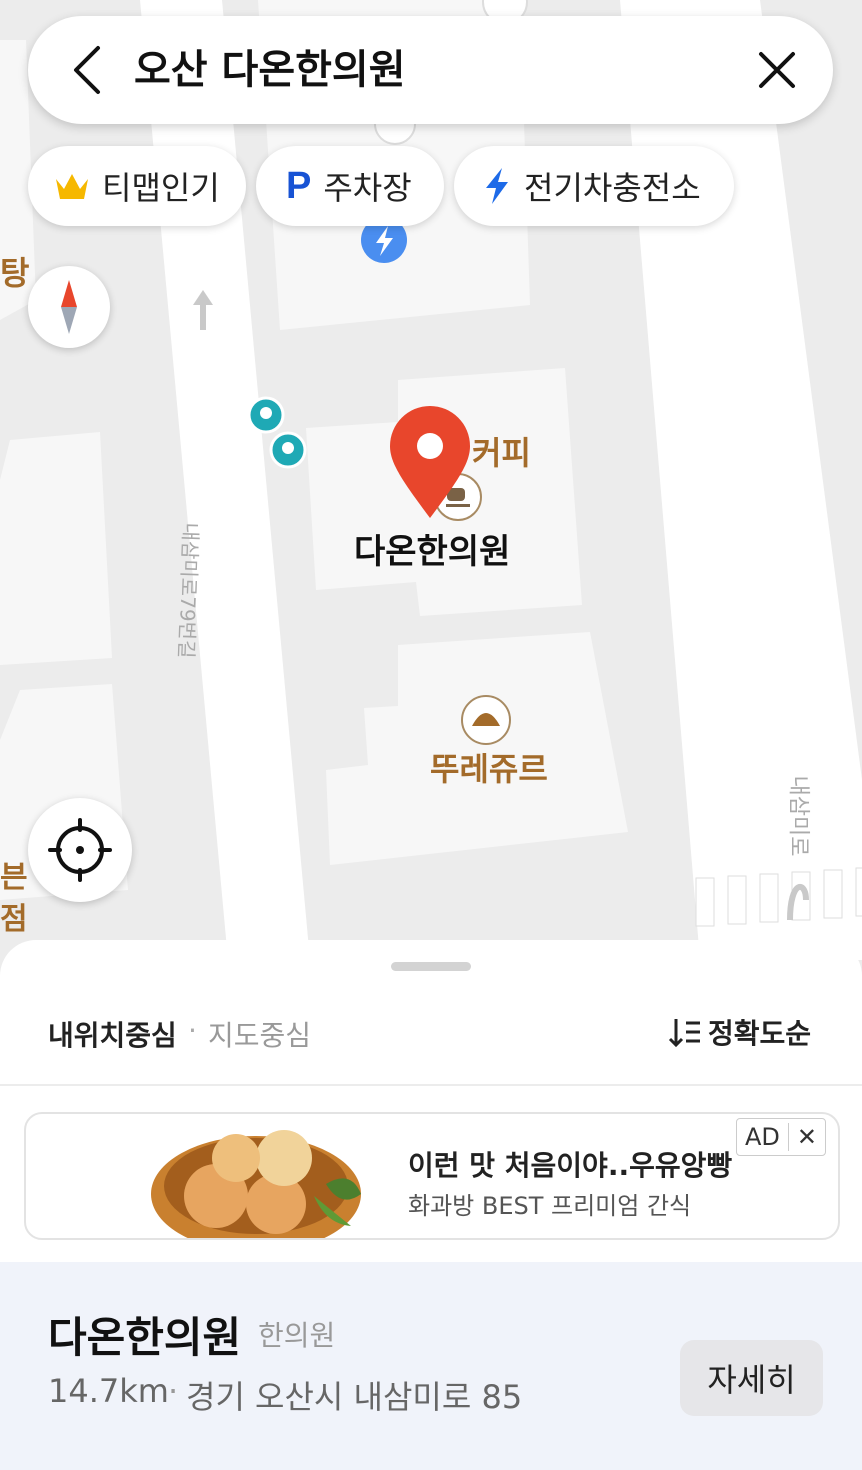 The height and width of the screenshot is (1470, 862). I want to click on sort-label: 정확도순, so click(760, 1033).